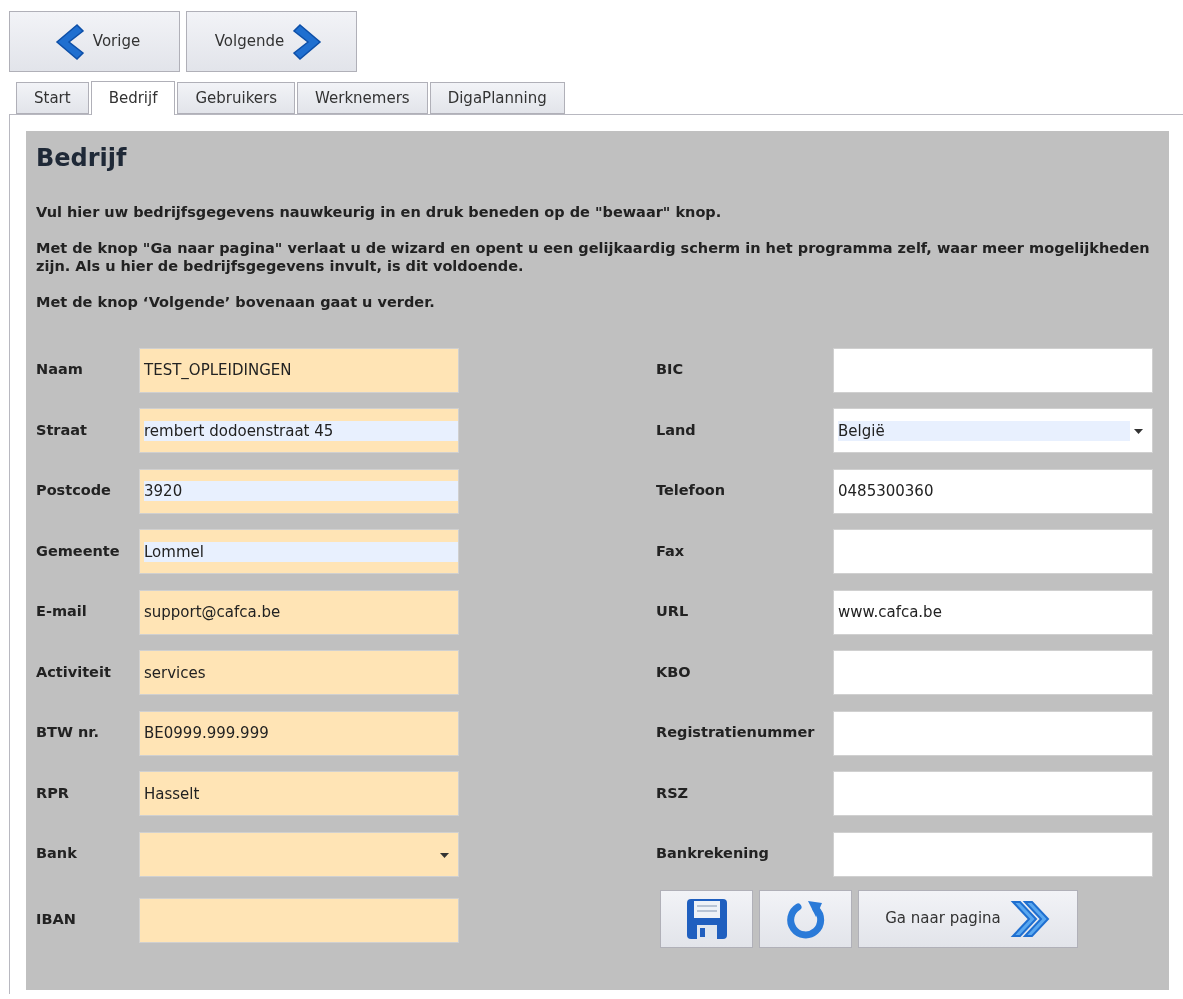  I want to click on field-value: België, so click(984, 430).